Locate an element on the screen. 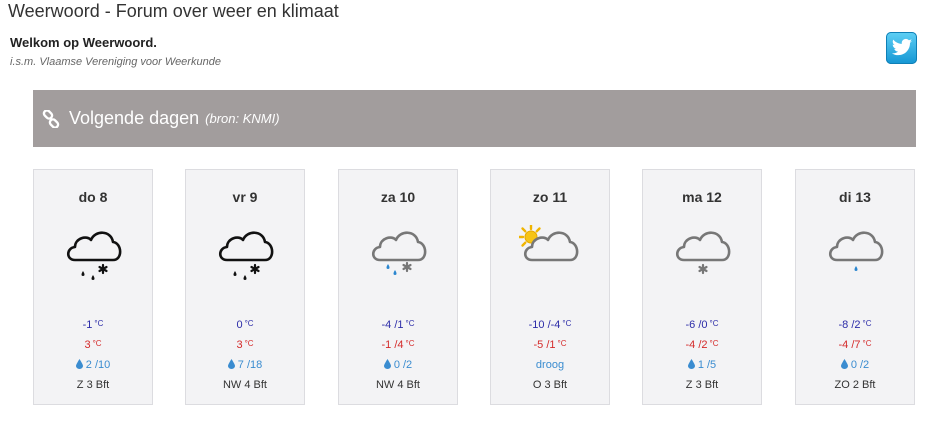  precipitation: 7 /18 is located at coordinates (245, 365).